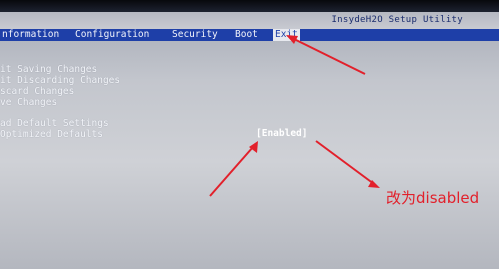 The image size is (499, 269). What do you see at coordinates (292, 39) in the screenshot?
I see `arrow-head-exit-tab` at bounding box center [292, 39].